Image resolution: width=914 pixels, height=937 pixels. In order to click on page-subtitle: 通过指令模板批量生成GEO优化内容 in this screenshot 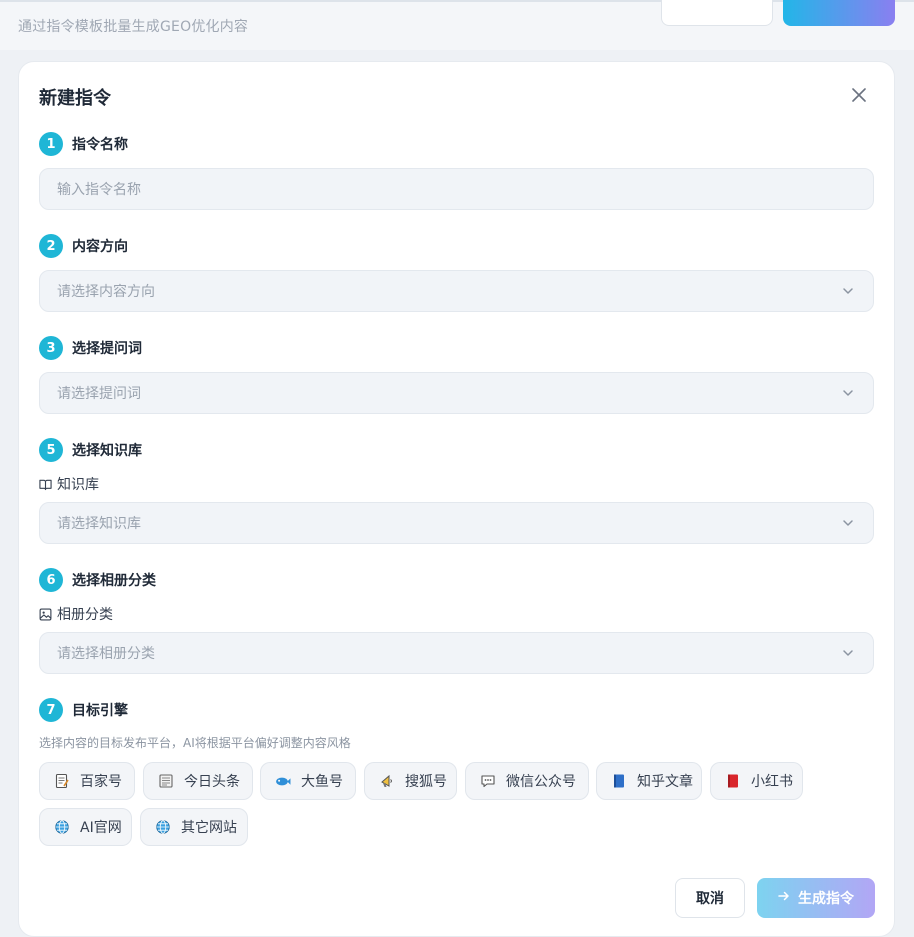, I will do `click(133, 27)`.